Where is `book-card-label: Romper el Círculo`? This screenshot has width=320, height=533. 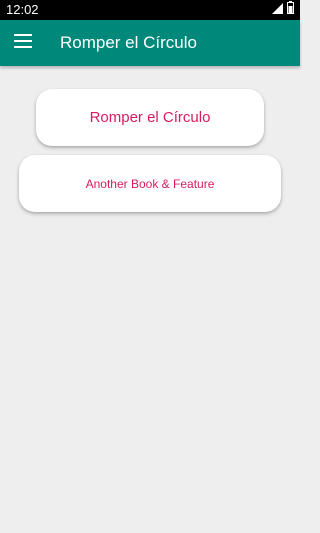
book-card-label: Romper el Círculo is located at coordinates (150, 117).